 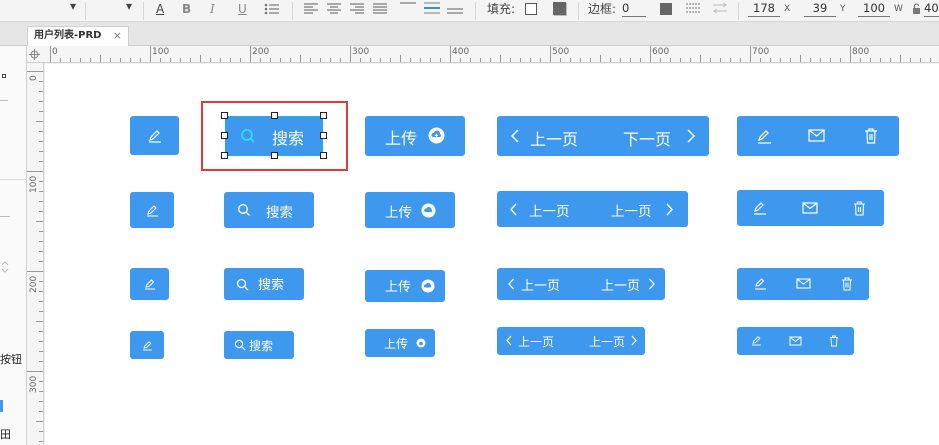 I want to click on bold-icon: B, so click(x=186, y=10).